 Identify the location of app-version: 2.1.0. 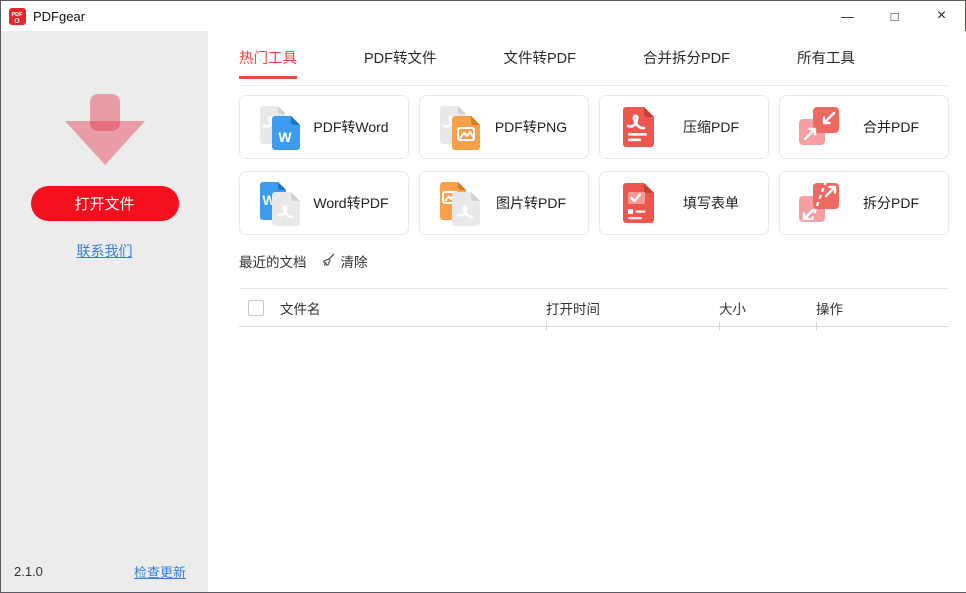
(28, 571).